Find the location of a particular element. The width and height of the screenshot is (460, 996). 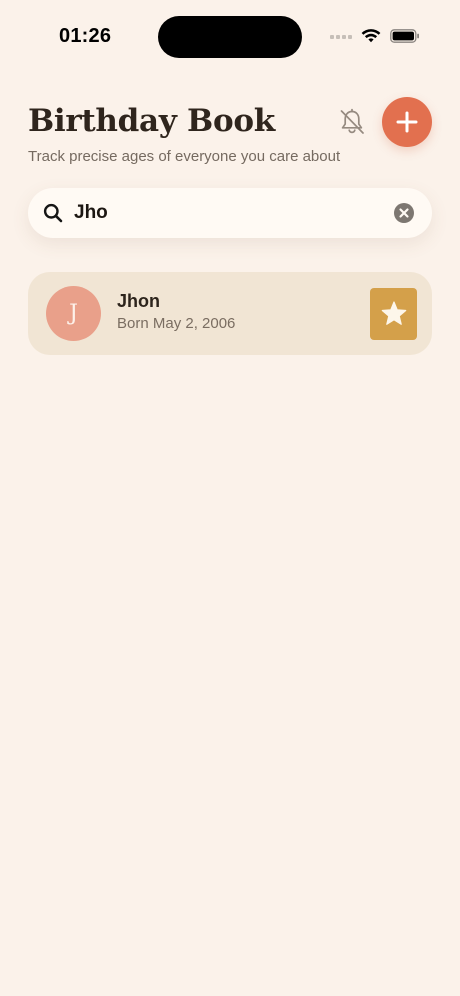

status-bar: 01:26 is located at coordinates (230, 37).